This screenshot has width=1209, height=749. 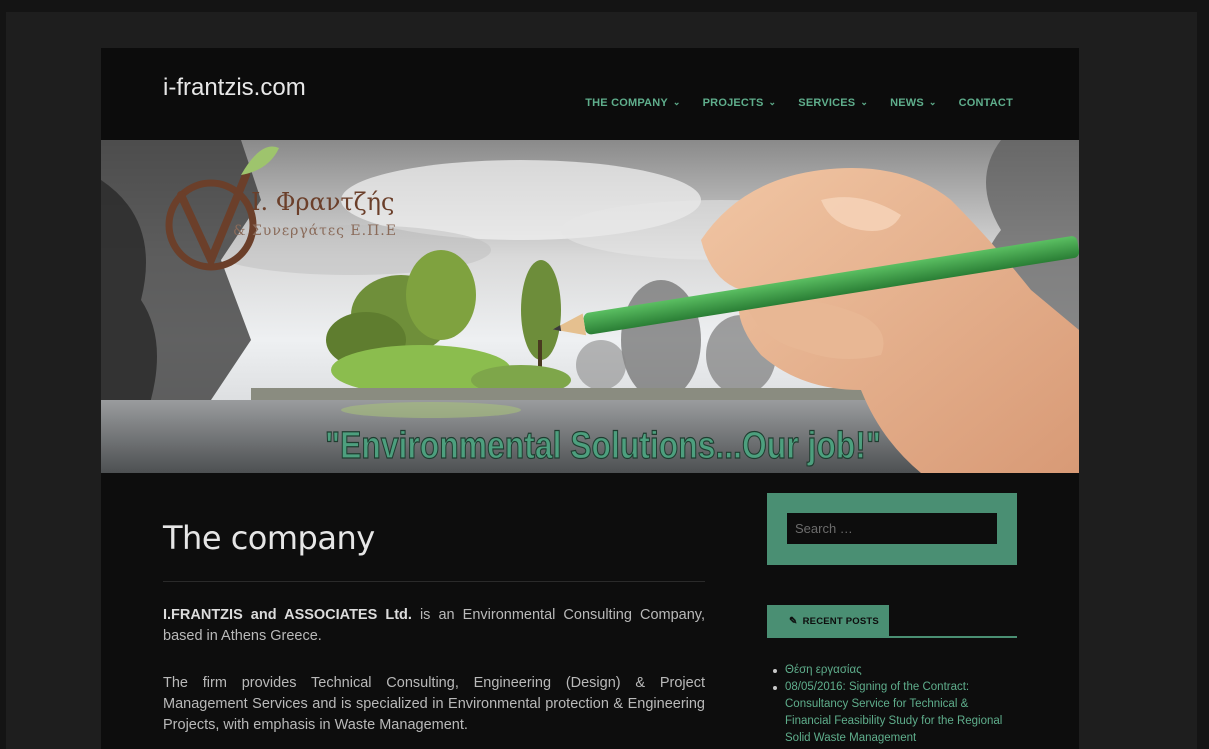 I want to click on list-item: Θέση εργασίας, so click(x=895, y=670).